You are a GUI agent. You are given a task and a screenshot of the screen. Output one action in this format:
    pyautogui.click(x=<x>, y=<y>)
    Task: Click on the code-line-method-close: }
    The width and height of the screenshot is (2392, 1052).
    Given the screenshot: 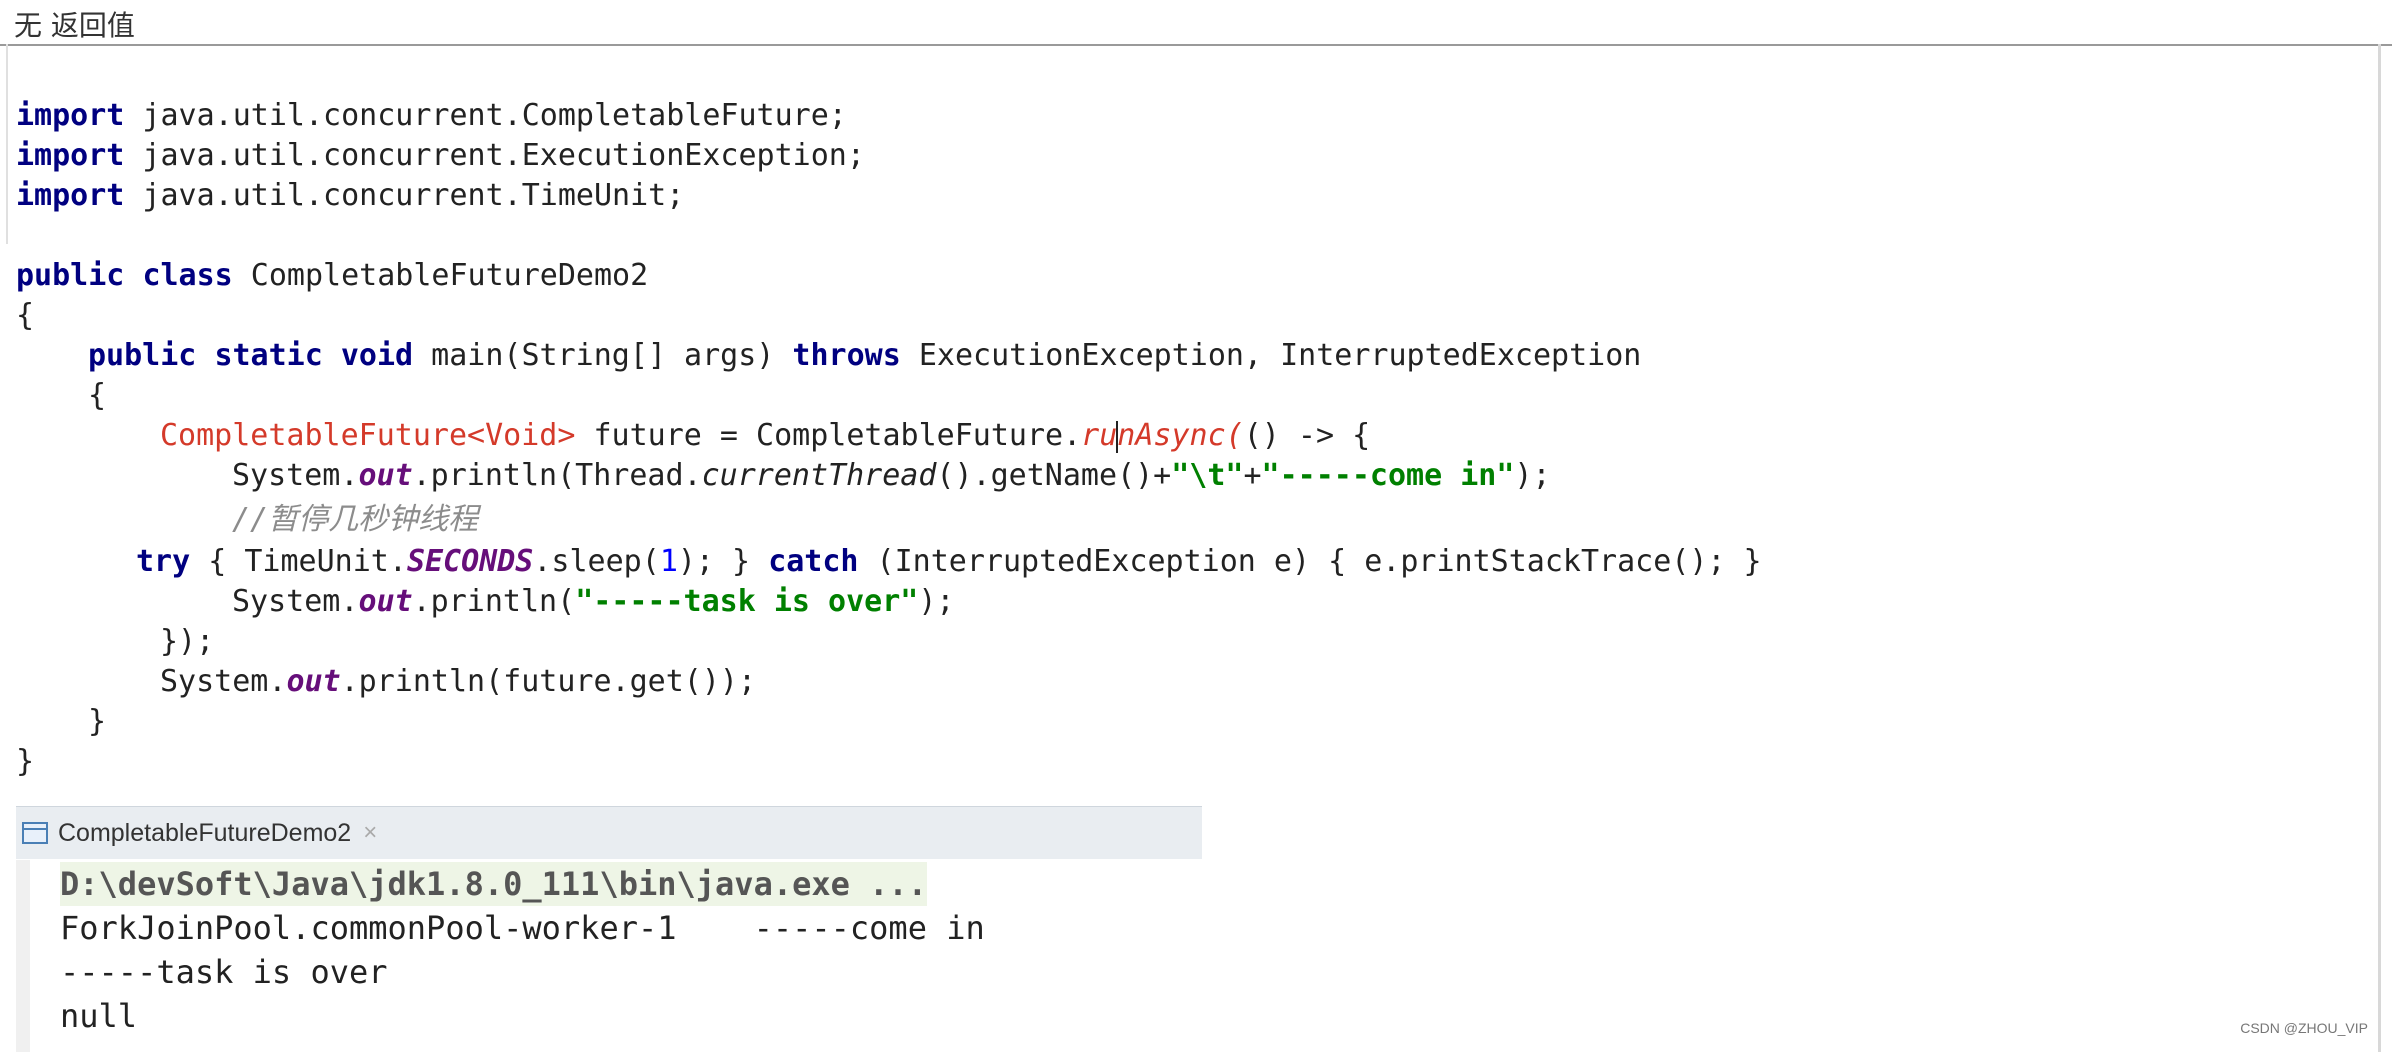 What is the action you would take?
    pyautogui.click(x=97, y=721)
    